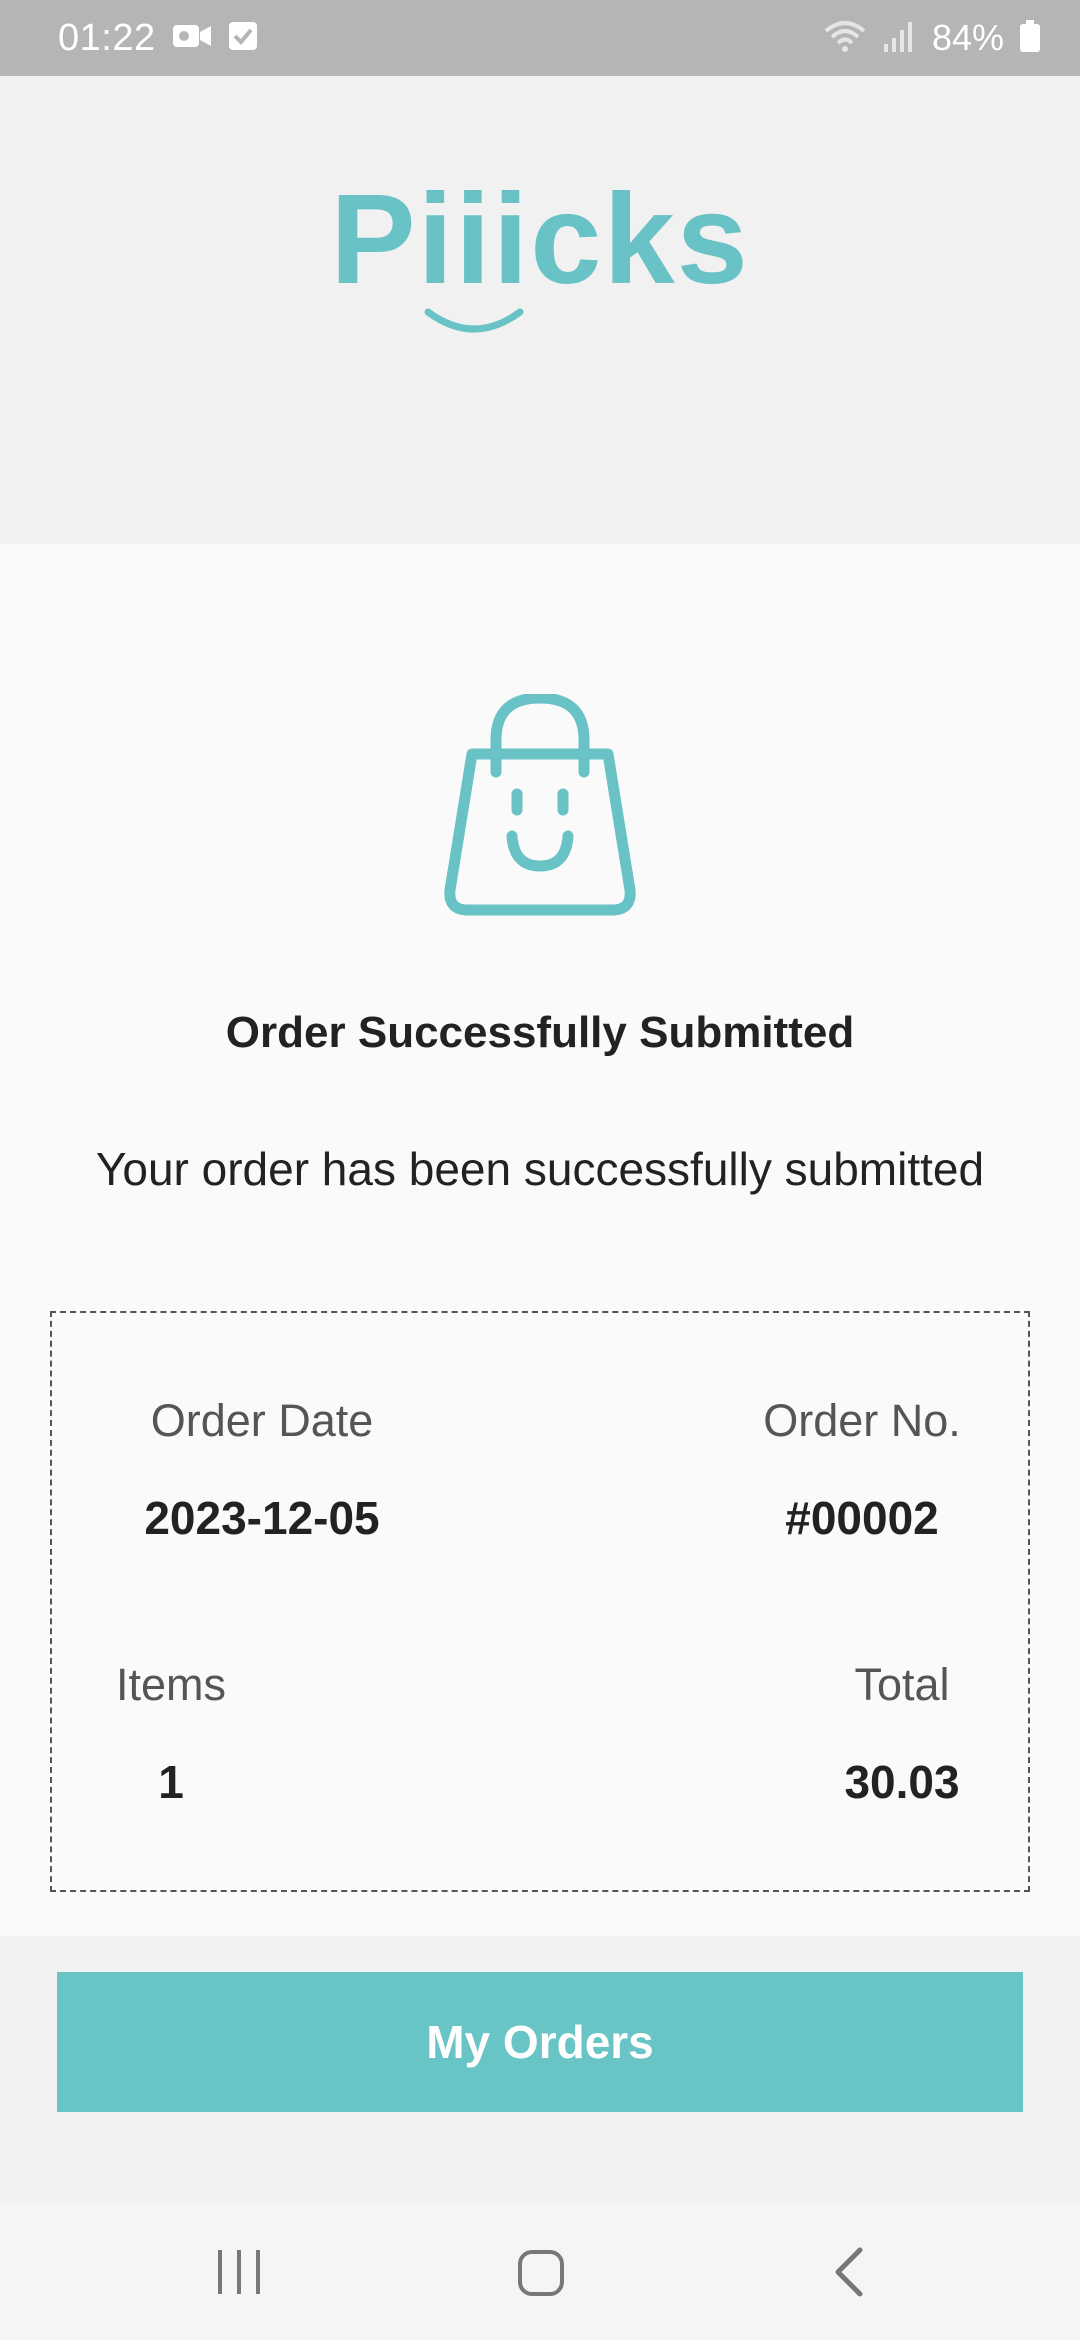 The height and width of the screenshot is (2340, 1080). What do you see at coordinates (902, 1684) in the screenshot?
I see `total-label: Total` at bounding box center [902, 1684].